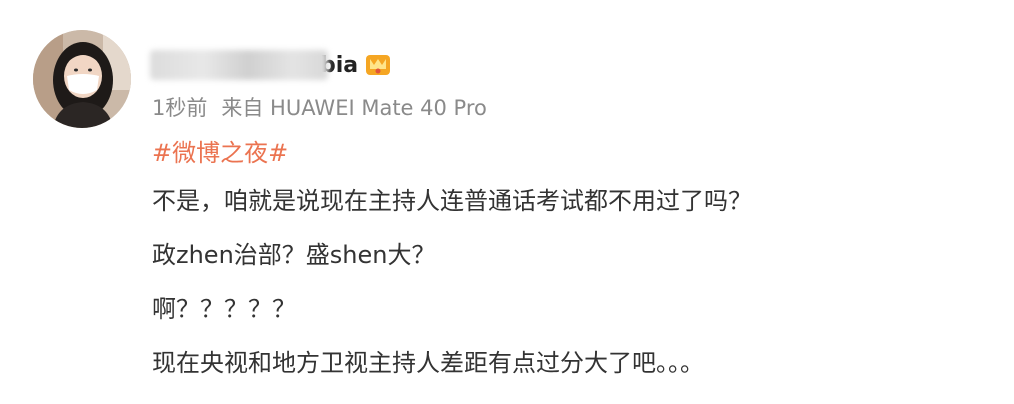  What do you see at coordinates (378, 65) in the screenshot?
I see `vip-badge-icon` at bounding box center [378, 65].